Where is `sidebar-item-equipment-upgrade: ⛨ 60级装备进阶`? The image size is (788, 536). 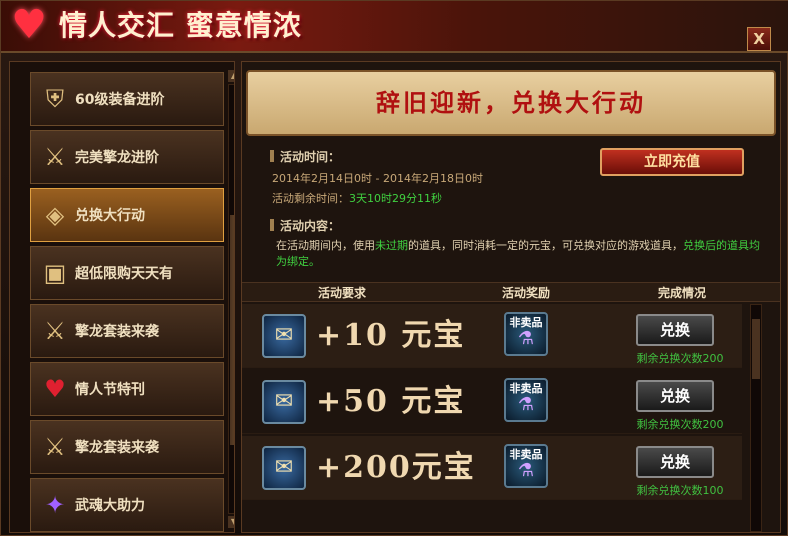
sidebar-item-equipment-upgrade: ⛨ 60级装备进阶 is located at coordinates (127, 99).